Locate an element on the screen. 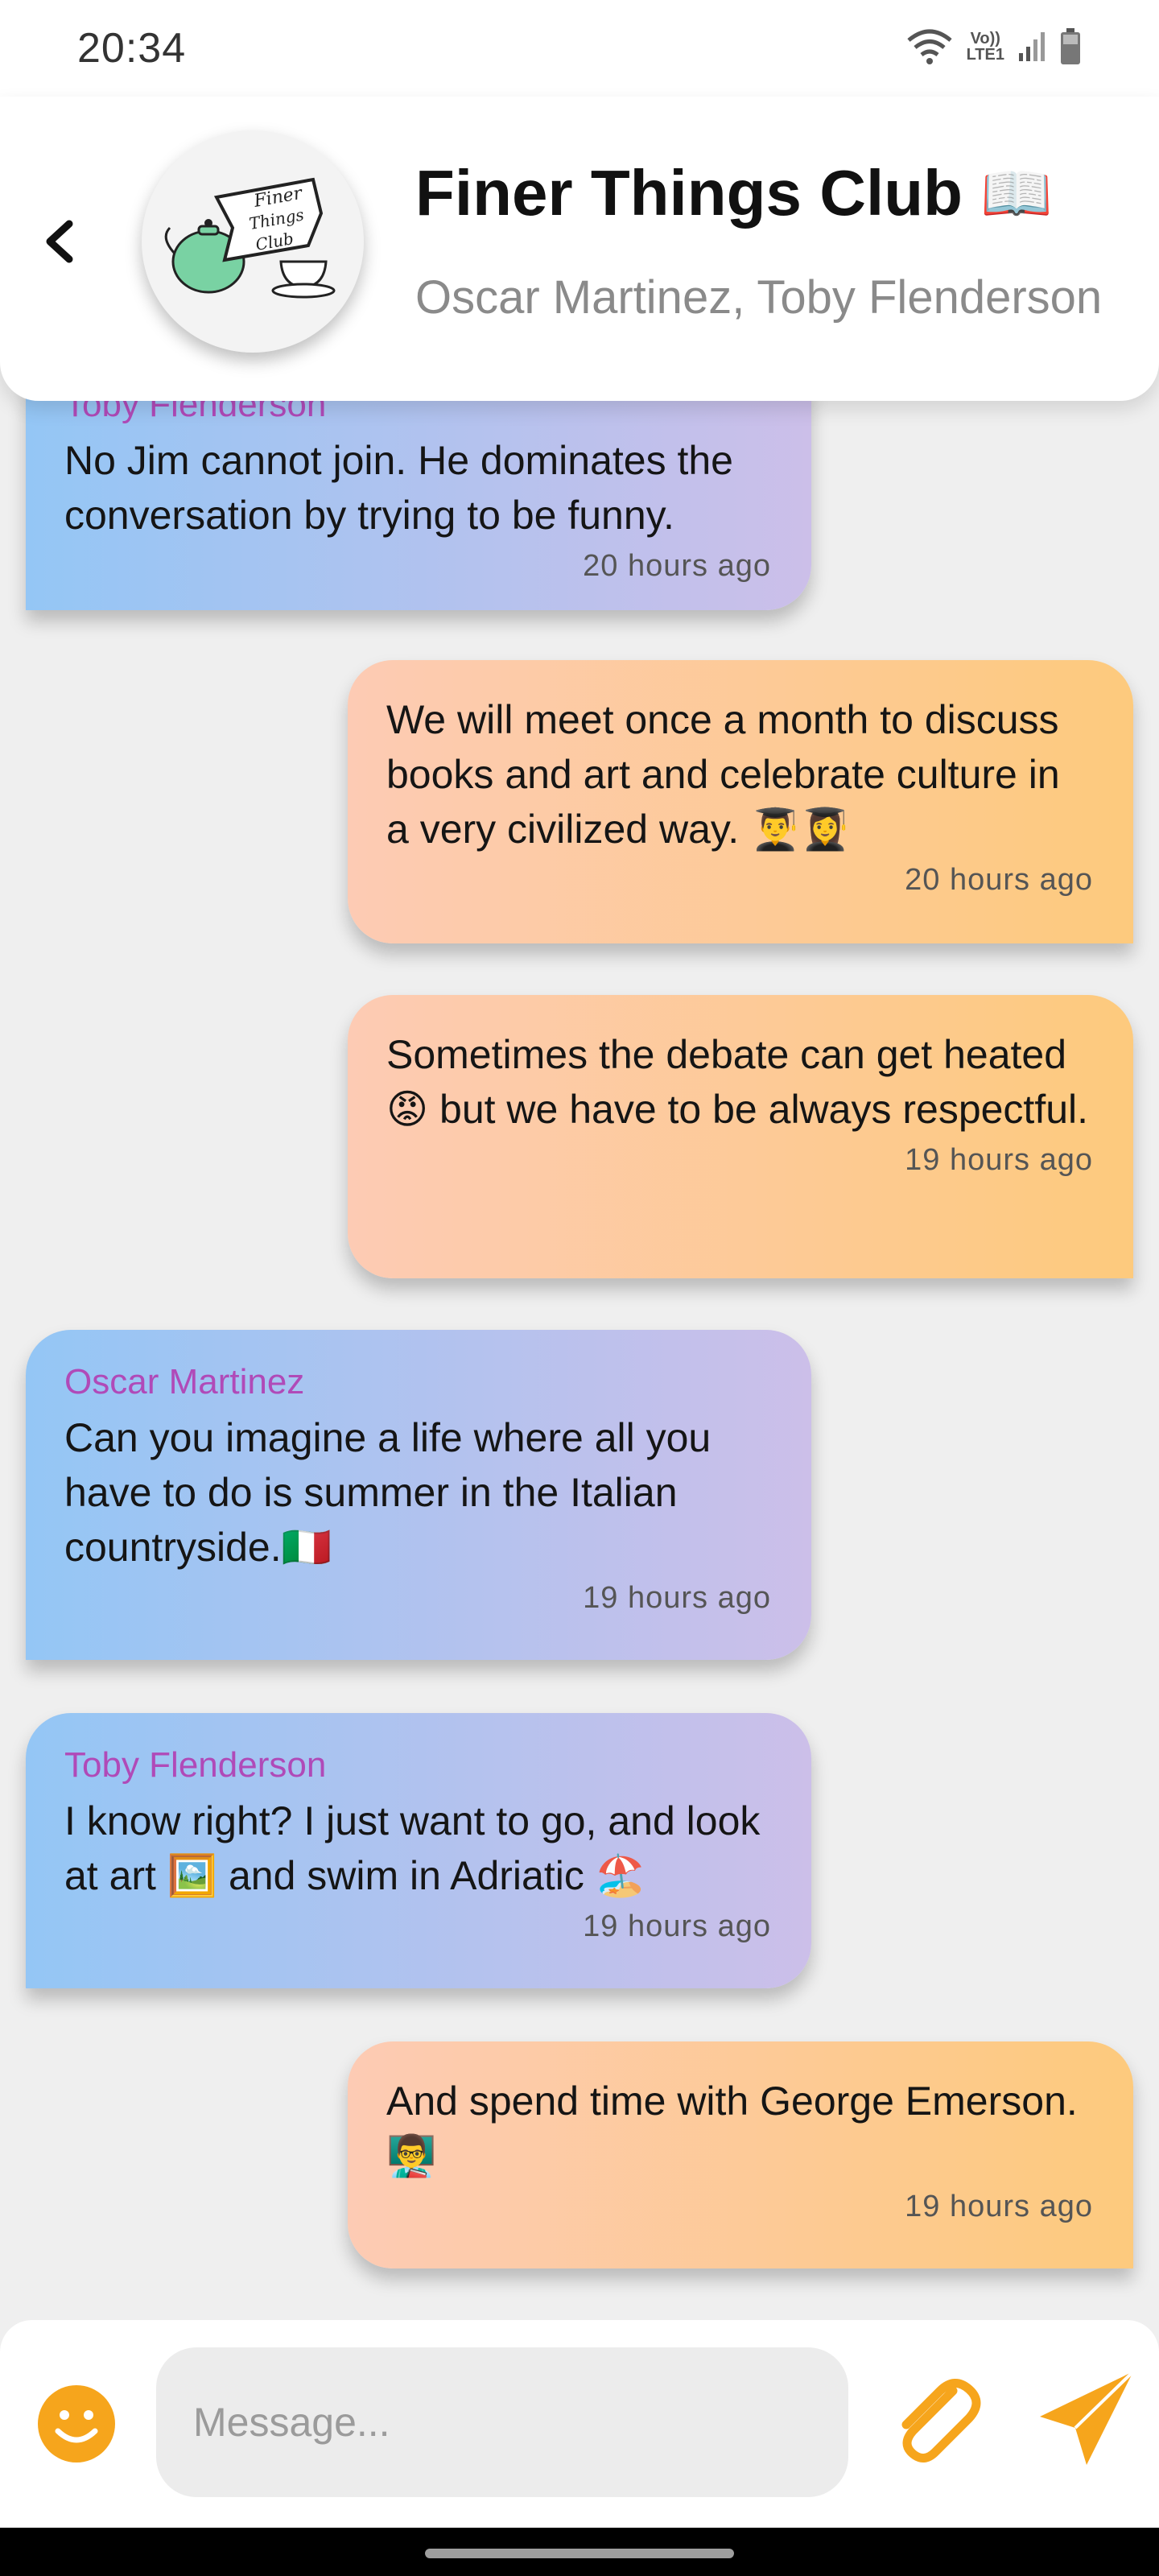 The width and height of the screenshot is (1159, 2576). system-nav-bar is located at coordinates (579, 2552).